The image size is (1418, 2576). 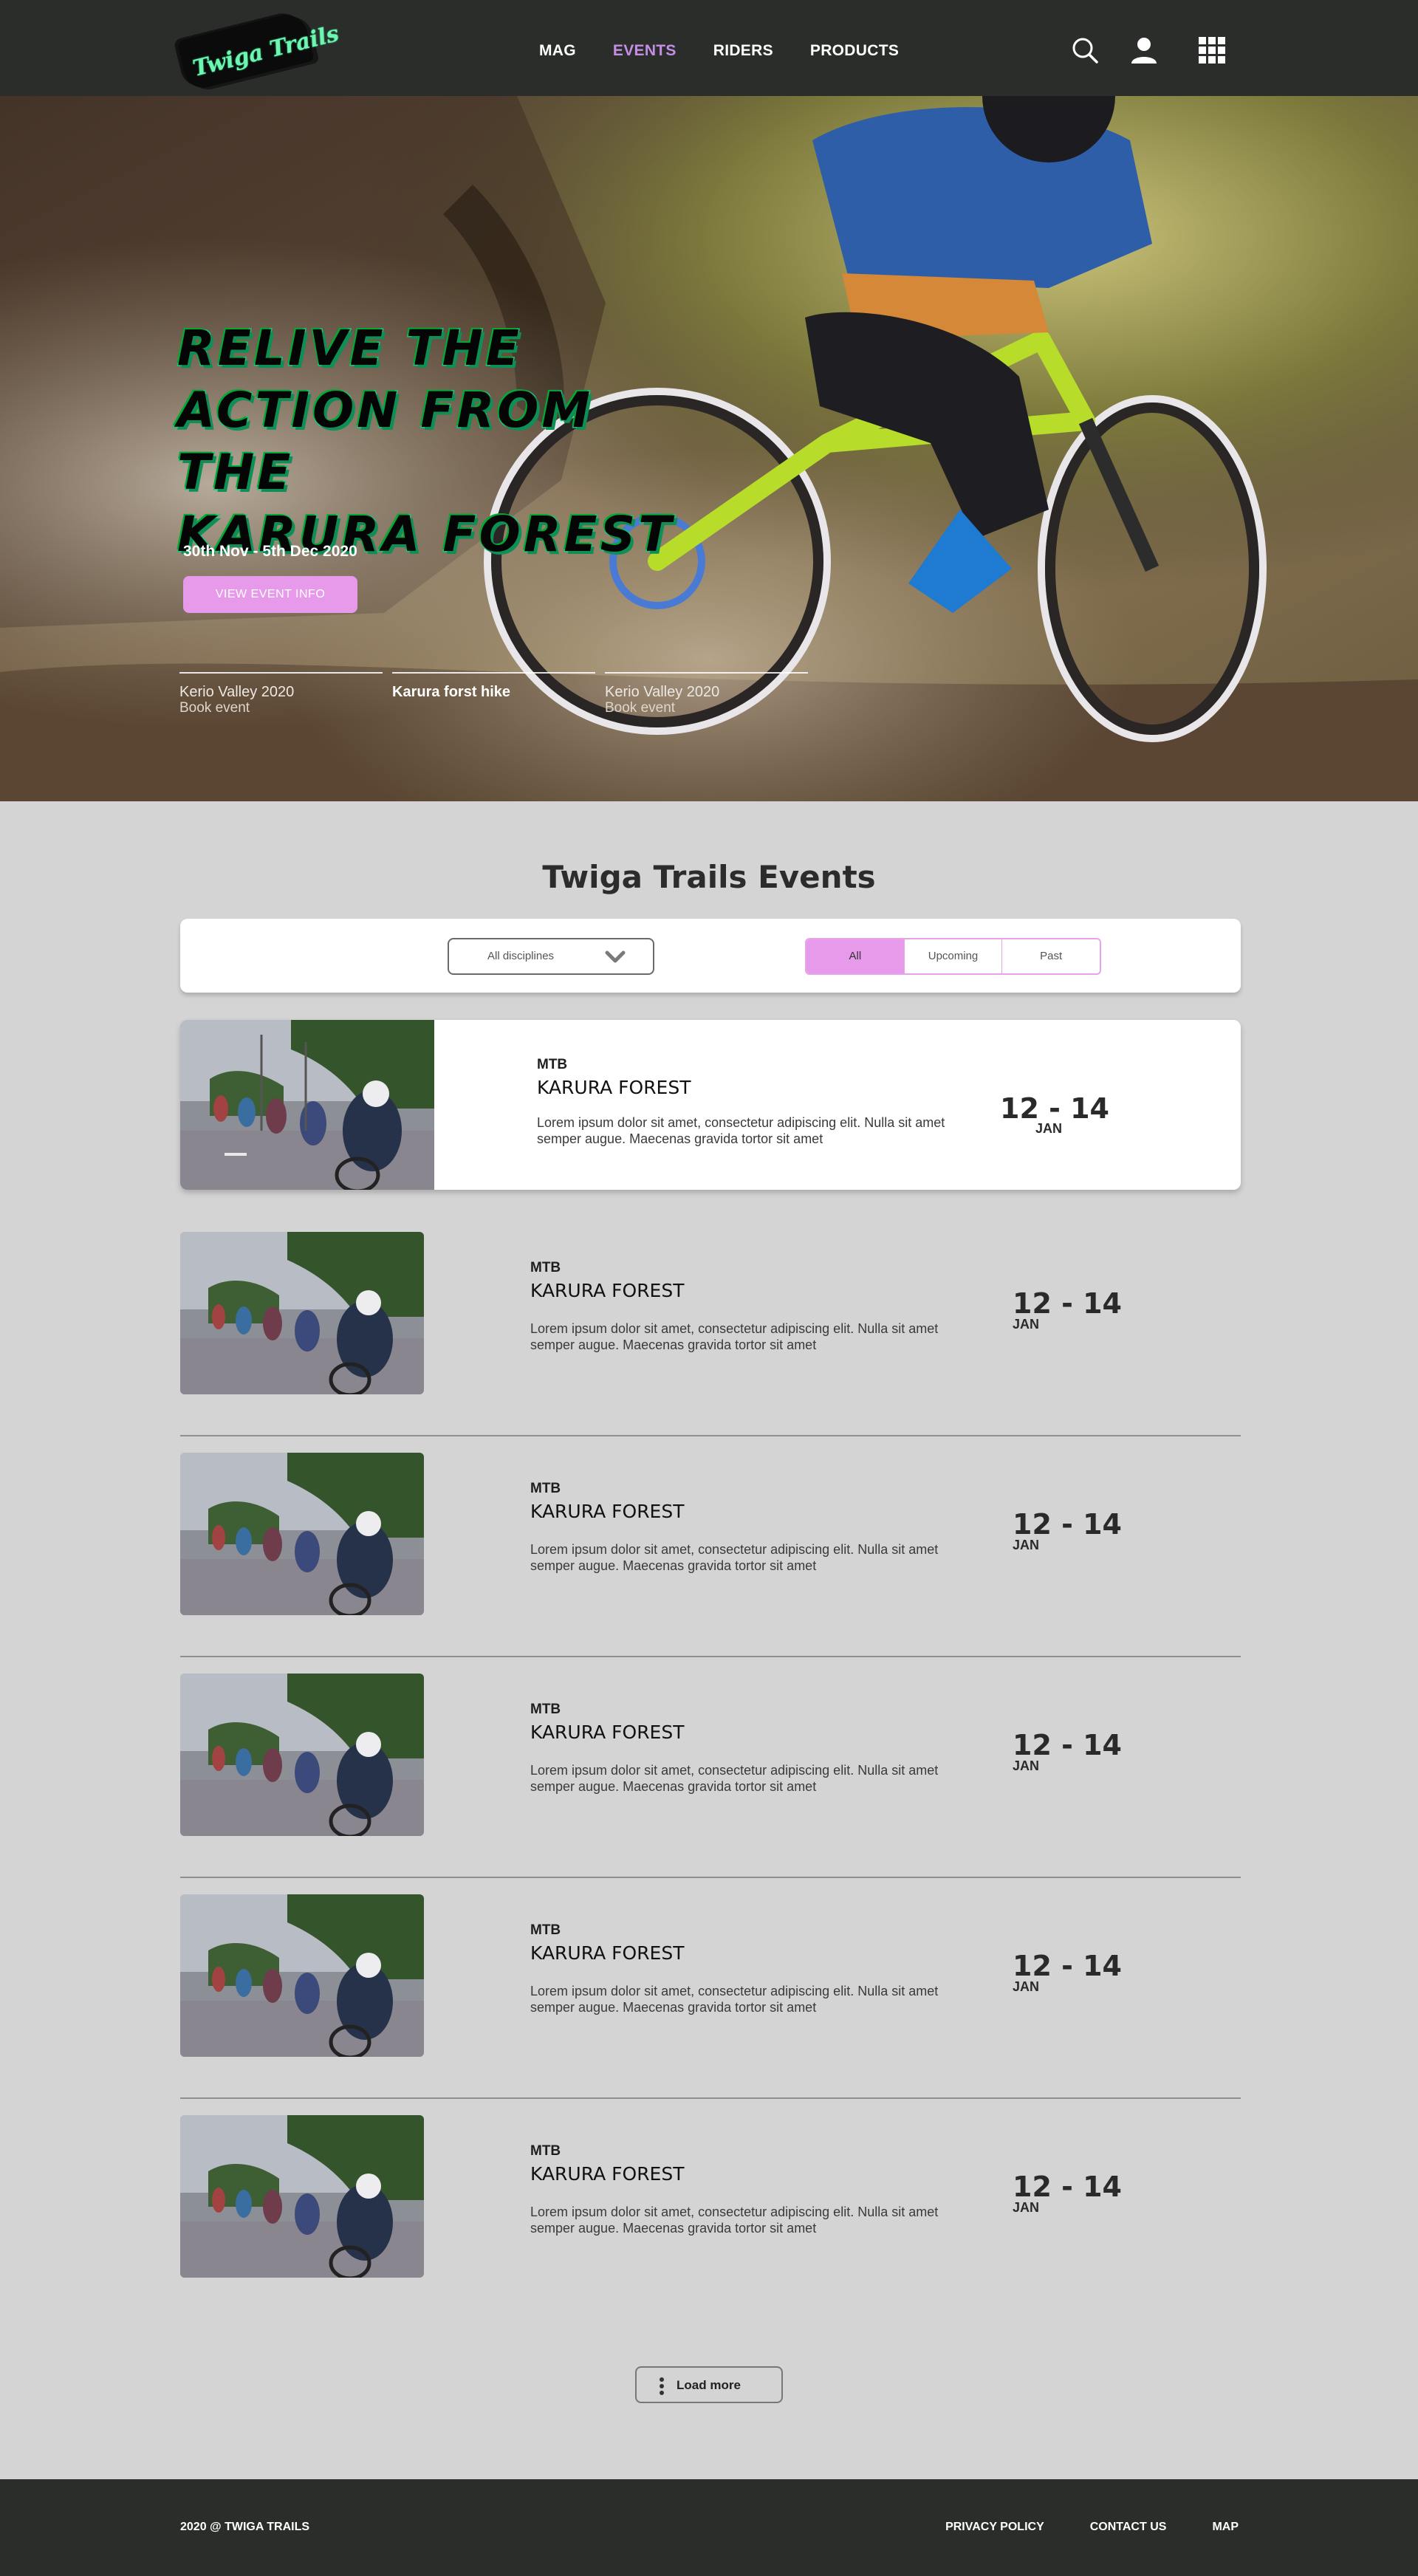 What do you see at coordinates (451, 692) in the screenshot?
I see `hero-tab-title: Karura forst hike` at bounding box center [451, 692].